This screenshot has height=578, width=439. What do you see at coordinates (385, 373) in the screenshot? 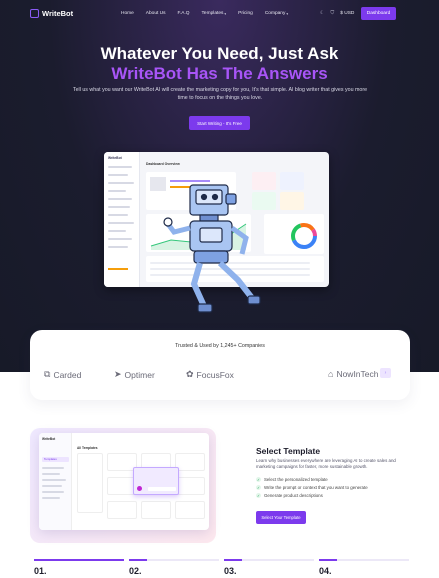
I see `carousel-next-button: ›` at bounding box center [385, 373].